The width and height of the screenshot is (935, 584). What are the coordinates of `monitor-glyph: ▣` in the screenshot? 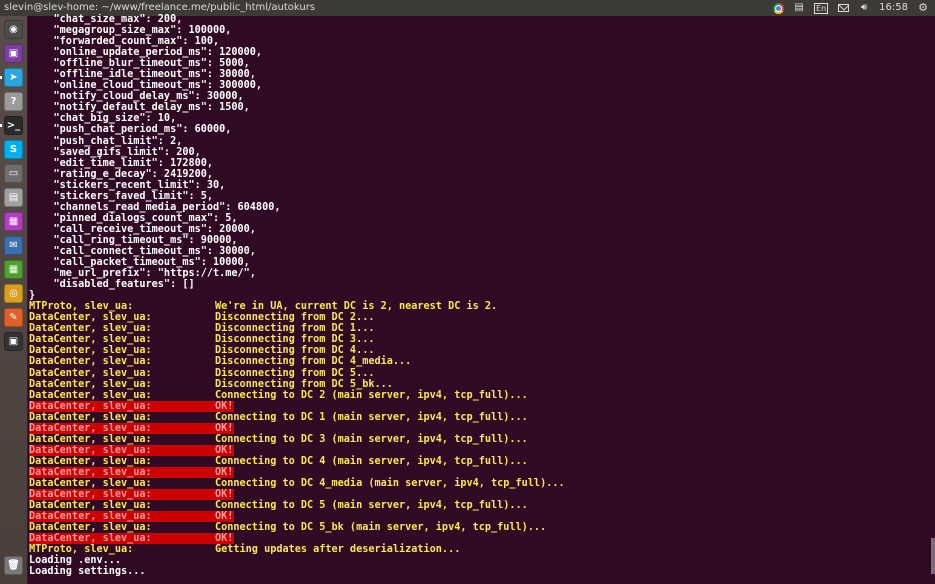 It's located at (13, 341).